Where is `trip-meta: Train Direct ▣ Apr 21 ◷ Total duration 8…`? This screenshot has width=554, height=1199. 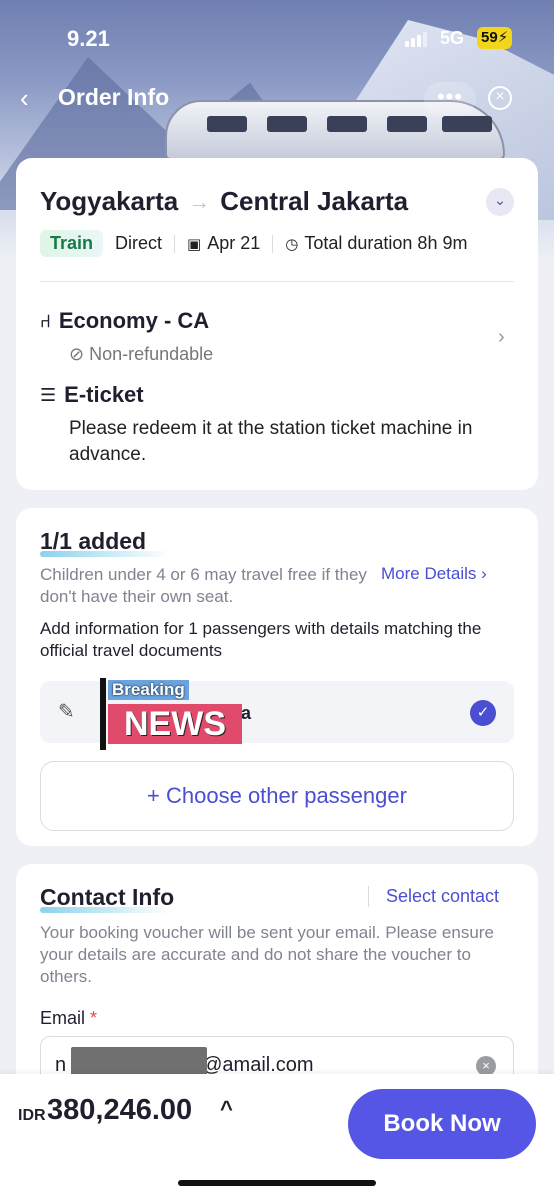
trip-meta: Train Direct ▣ Apr 21 ◷ Total duration 8… is located at coordinates (253, 243).